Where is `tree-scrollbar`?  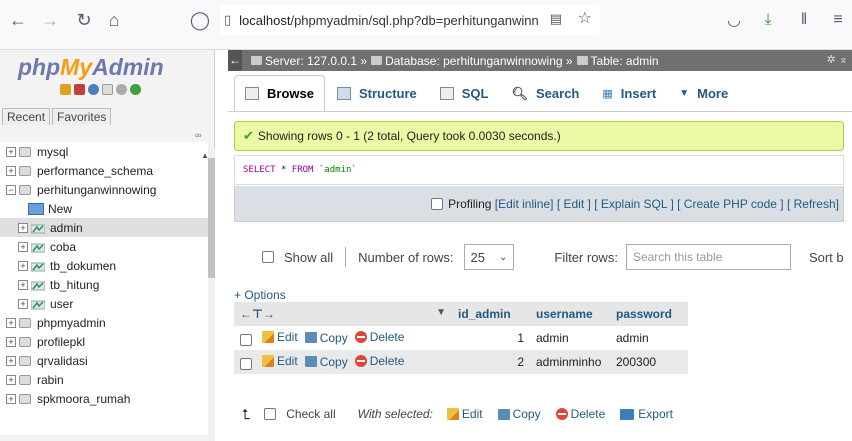
tree-scrollbar is located at coordinates (211, 294).